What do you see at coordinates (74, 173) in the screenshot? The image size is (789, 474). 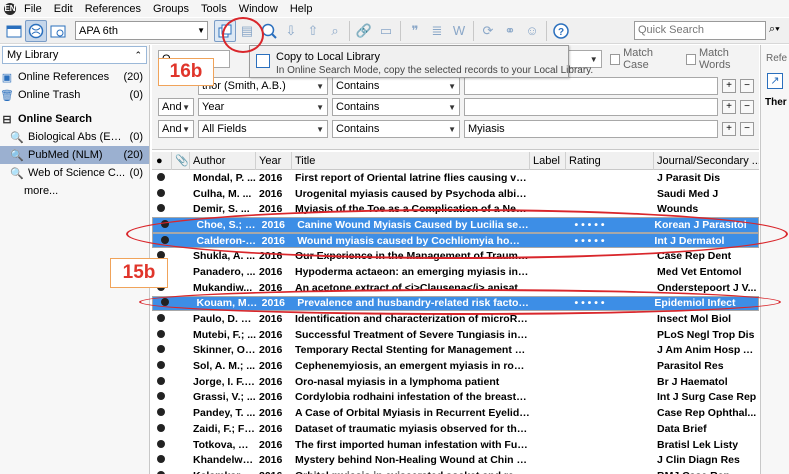 I see `sidebar-item-web-of-science: 🔍 Web of Science C... (0)` at bounding box center [74, 173].